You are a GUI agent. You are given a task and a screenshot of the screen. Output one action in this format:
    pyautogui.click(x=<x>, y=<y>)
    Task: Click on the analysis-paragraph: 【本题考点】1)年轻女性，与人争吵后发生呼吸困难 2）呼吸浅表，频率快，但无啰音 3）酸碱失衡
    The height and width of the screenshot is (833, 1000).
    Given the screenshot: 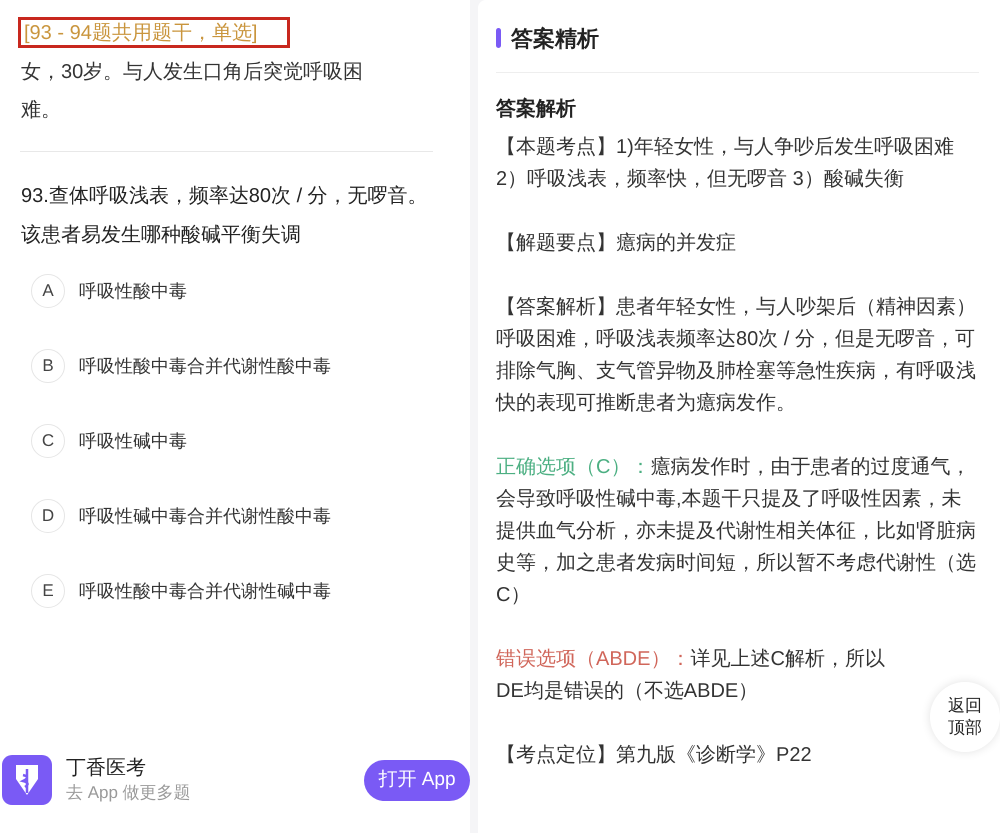 What is the action you would take?
    pyautogui.click(x=725, y=163)
    